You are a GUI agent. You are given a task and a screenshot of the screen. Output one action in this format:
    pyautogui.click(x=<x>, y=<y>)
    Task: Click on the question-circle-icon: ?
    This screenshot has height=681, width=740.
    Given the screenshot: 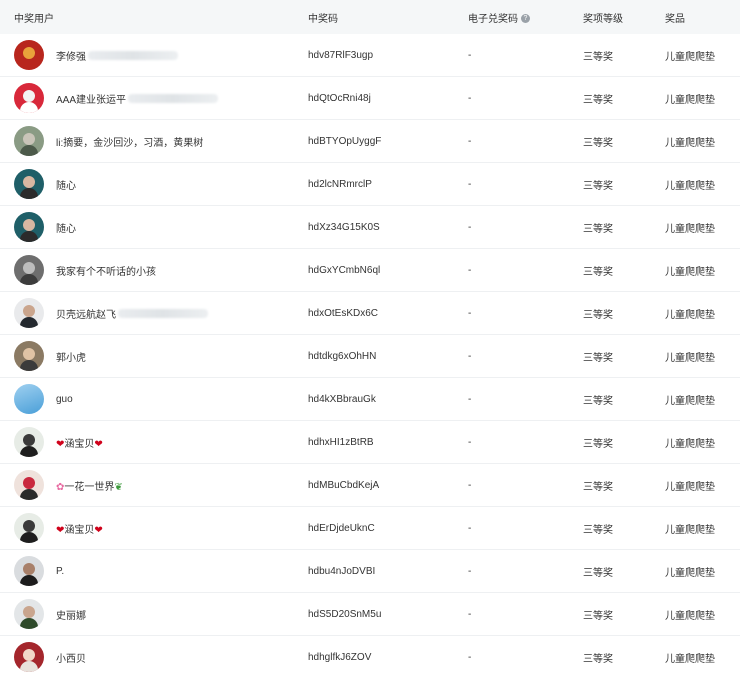 What is the action you would take?
    pyautogui.click(x=525, y=19)
    